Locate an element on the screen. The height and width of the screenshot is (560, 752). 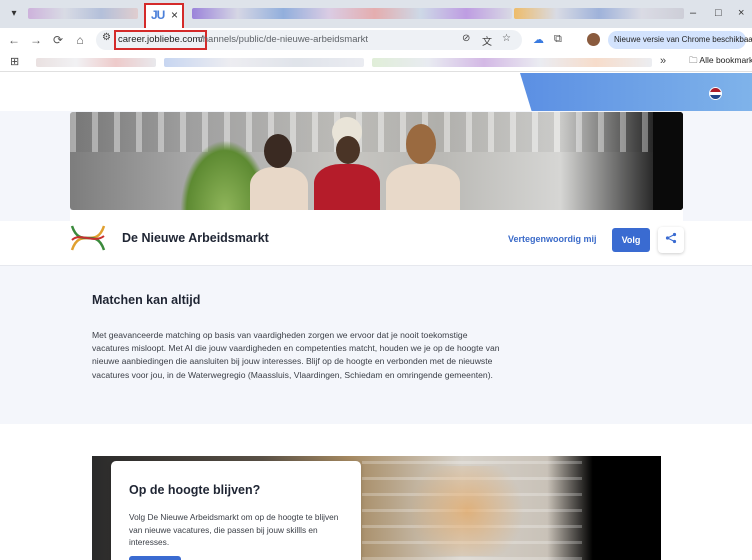
all-bookmarks-label: Alle bookmarks is located at coordinates (725, 60).